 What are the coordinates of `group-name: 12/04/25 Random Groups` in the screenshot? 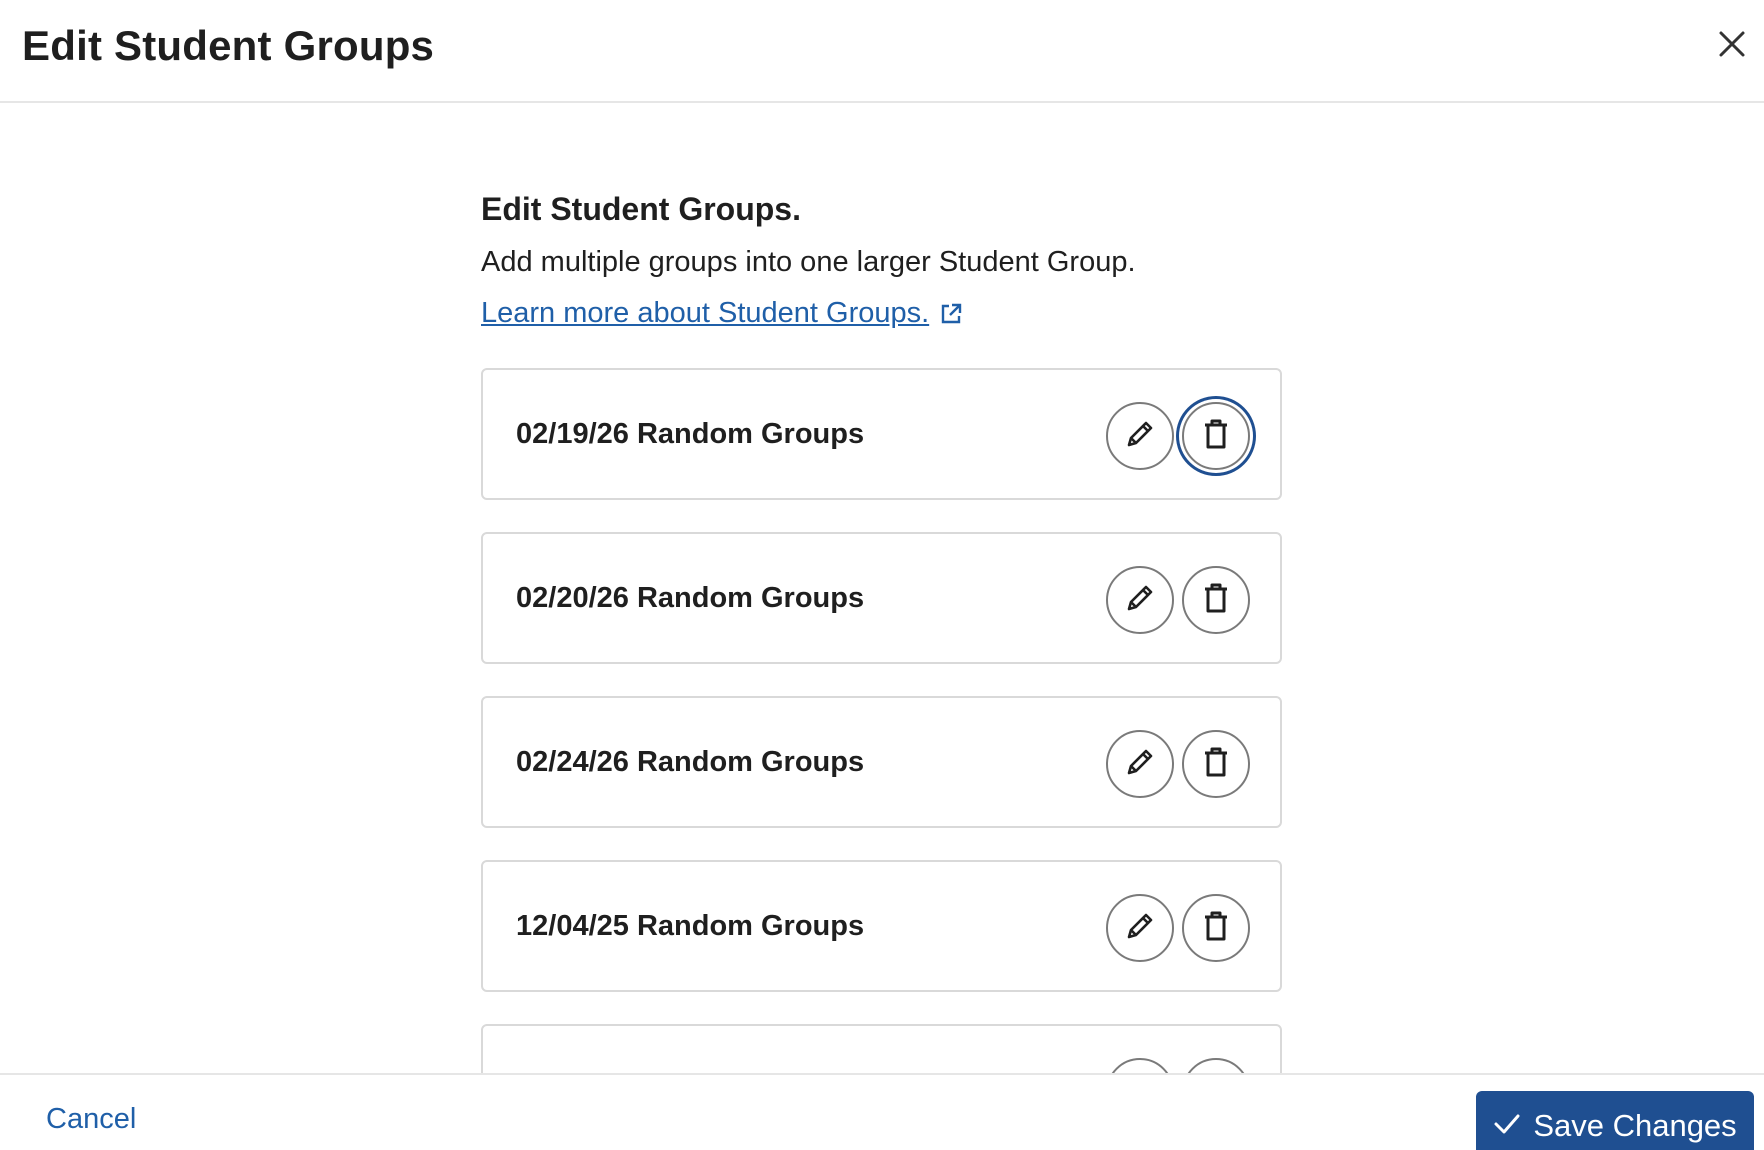 It's located at (690, 926).